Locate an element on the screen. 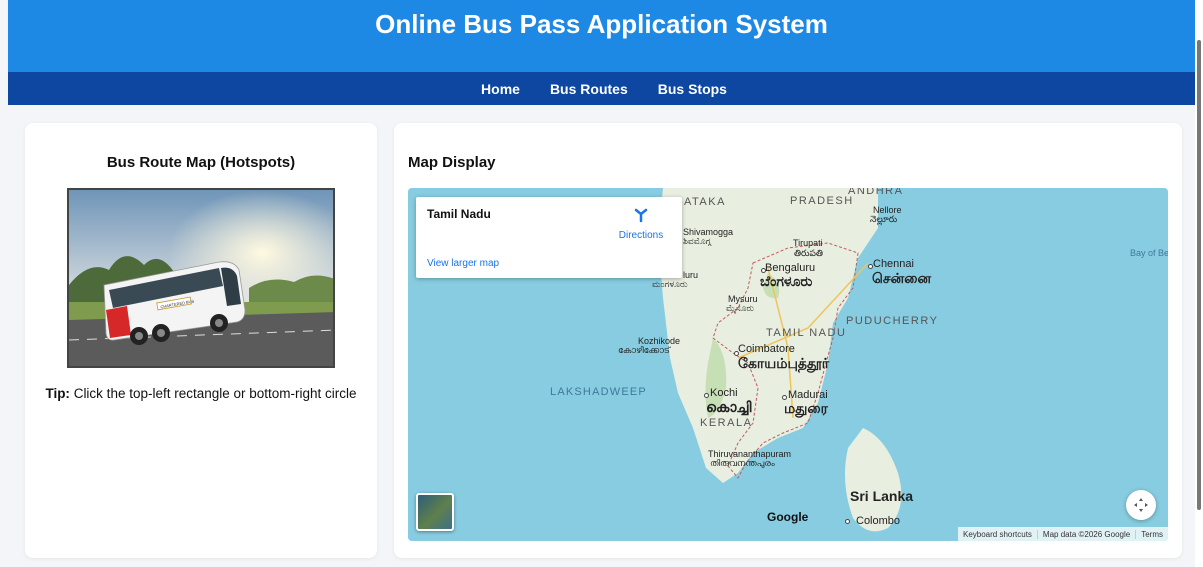 This screenshot has width=1203, height=567. map-data-attribution: Map data ©2026 Google is located at coordinates (1085, 534).